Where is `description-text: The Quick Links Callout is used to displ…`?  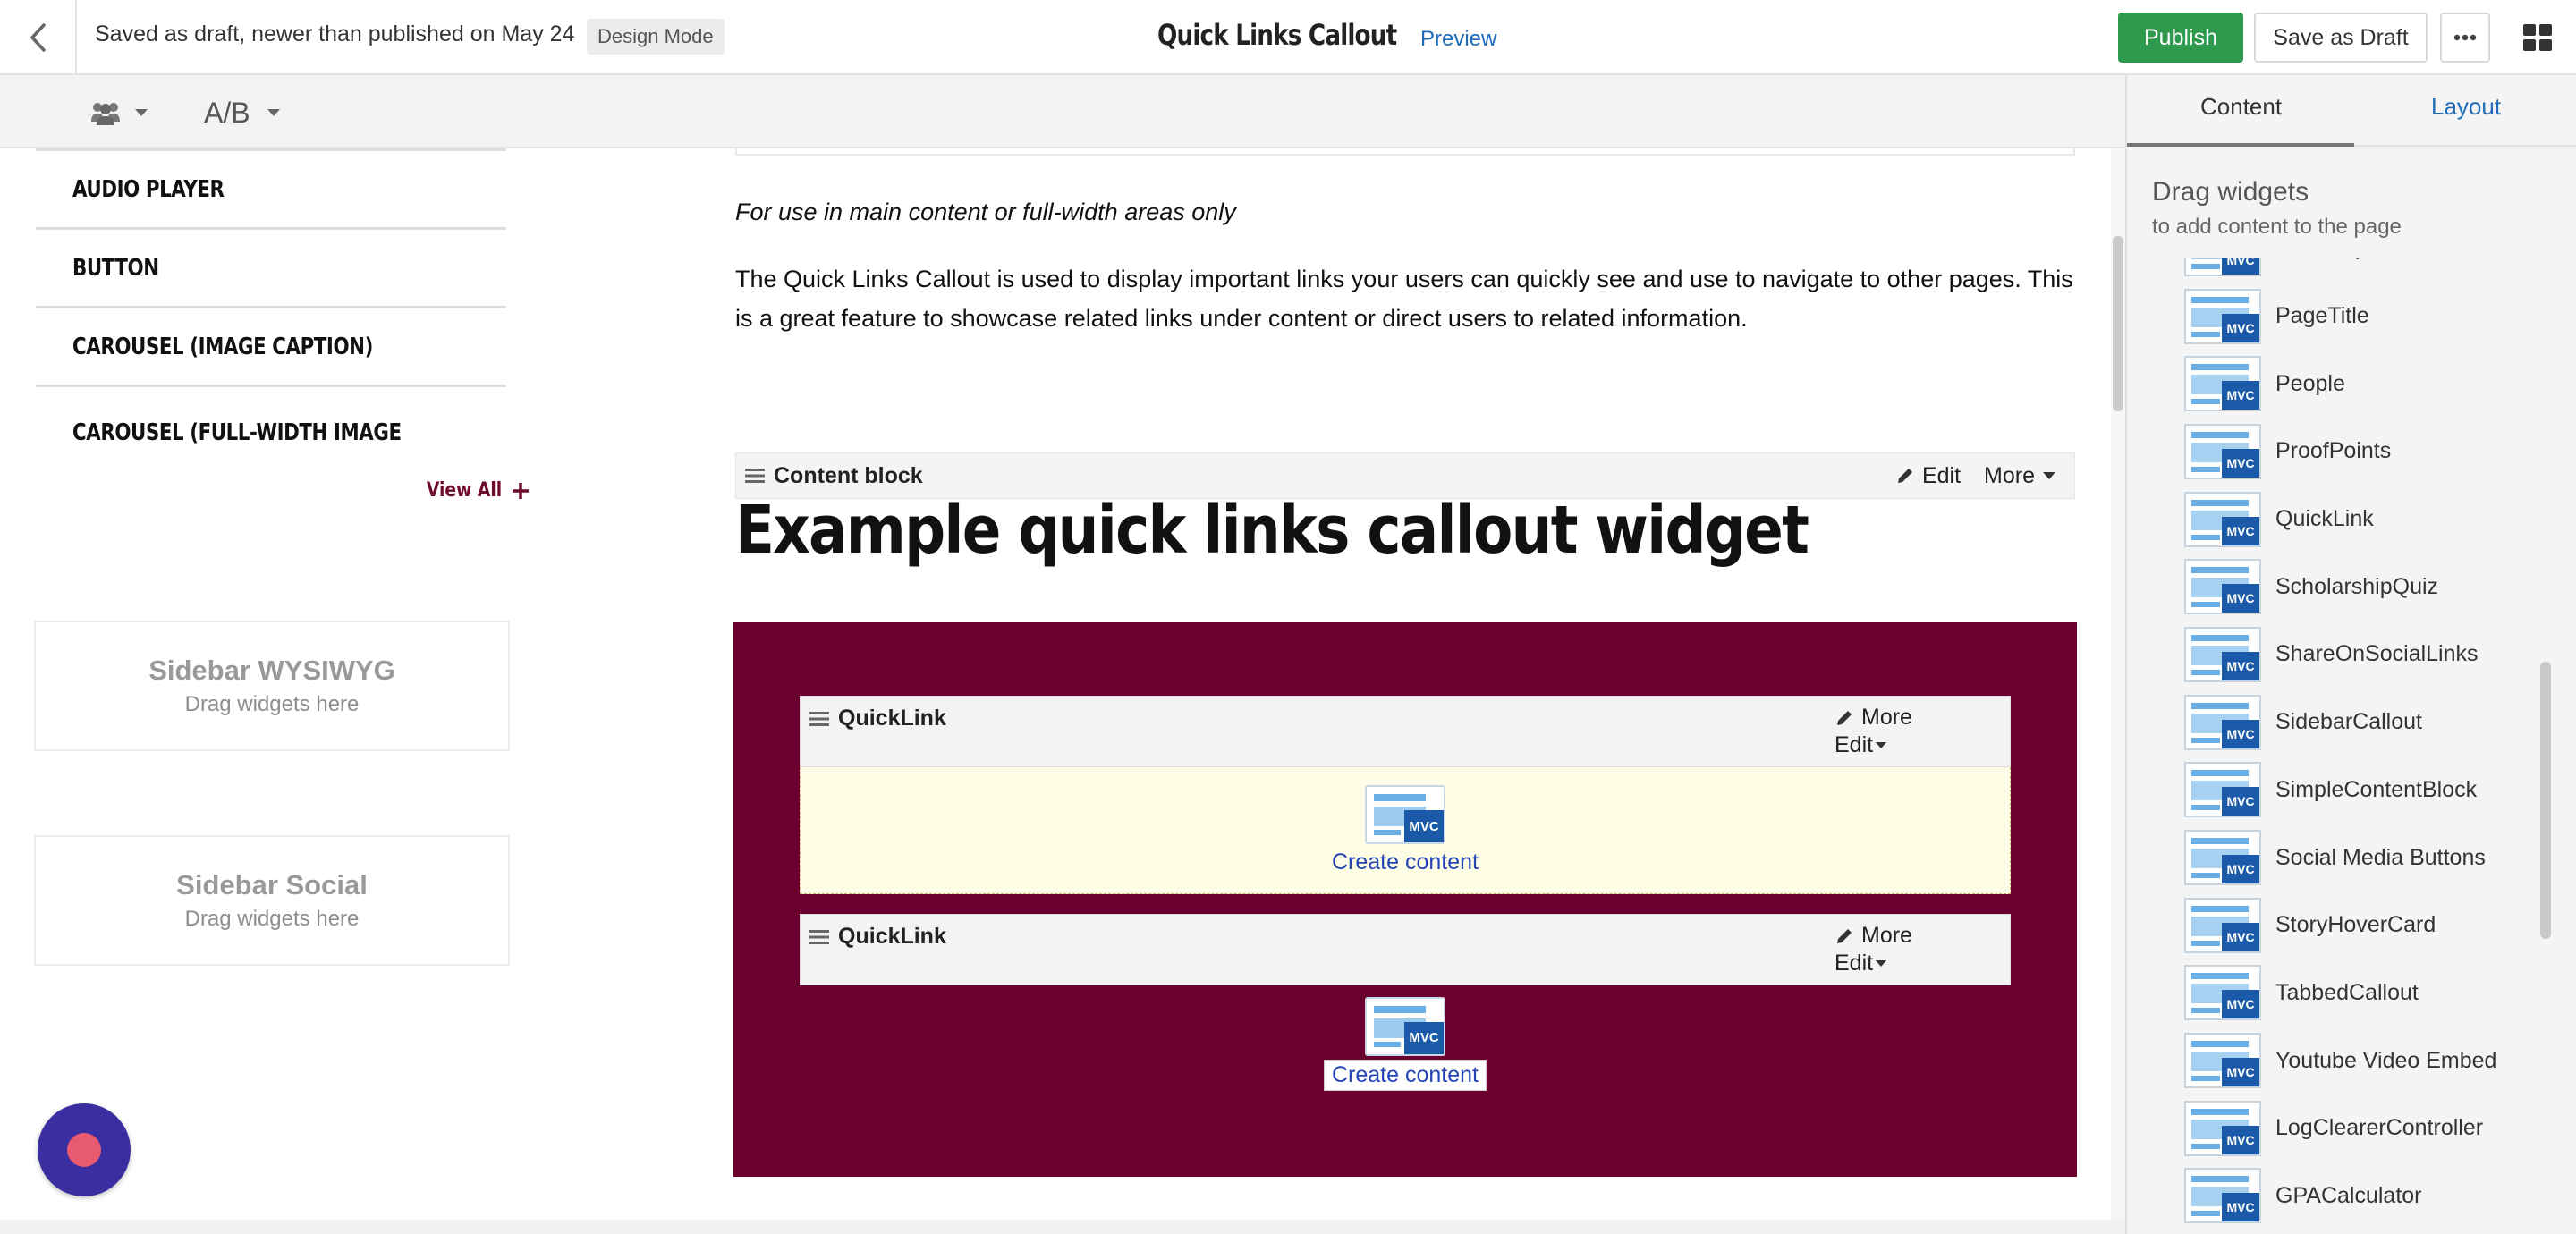
description-text: The Quick Links Callout is used to displ… is located at coordinates (1404, 299).